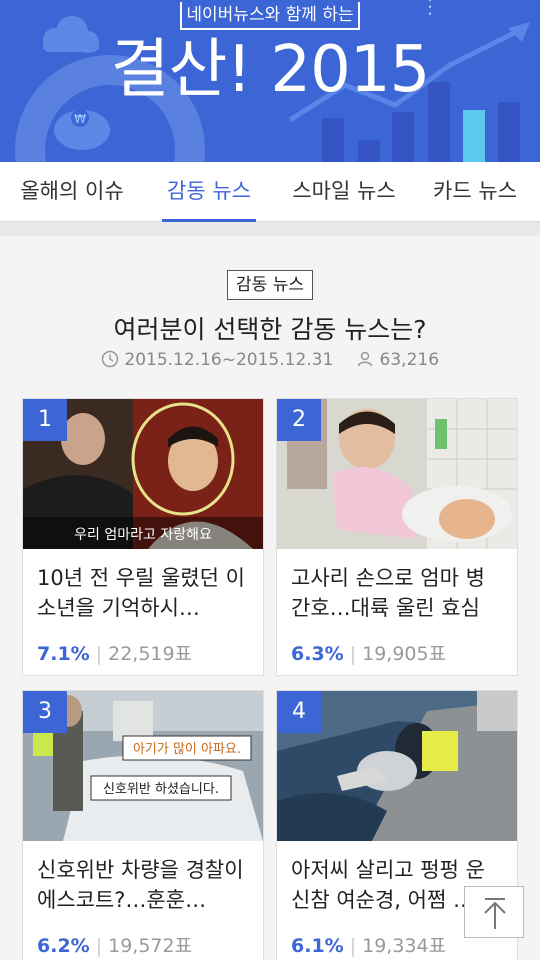 The image size is (540, 960). I want to click on vote-percent: 7.1%, so click(63, 654).